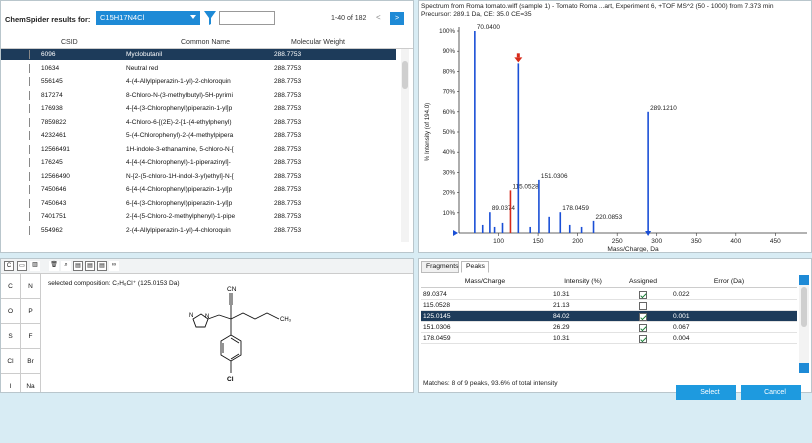  I want to click on cell-common-name: 6-[4-(3-Chlorophenyl)piperazin-1-yl]p, so click(179, 203).